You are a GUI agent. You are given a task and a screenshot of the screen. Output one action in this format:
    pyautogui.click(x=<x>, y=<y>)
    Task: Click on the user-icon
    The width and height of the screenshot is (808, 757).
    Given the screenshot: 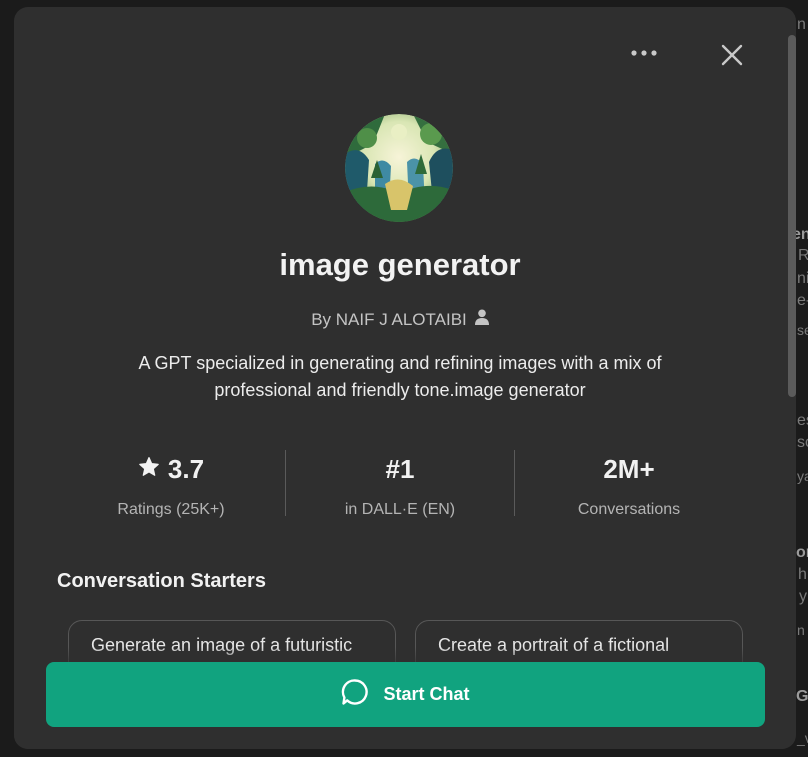 What is the action you would take?
    pyautogui.click(x=481, y=319)
    